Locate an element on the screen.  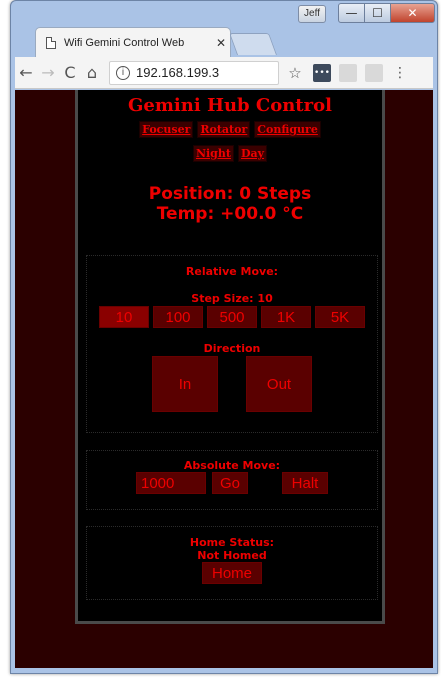
browser-tab: Wifi Gemini Control Web ✕ is located at coordinates (133, 42).